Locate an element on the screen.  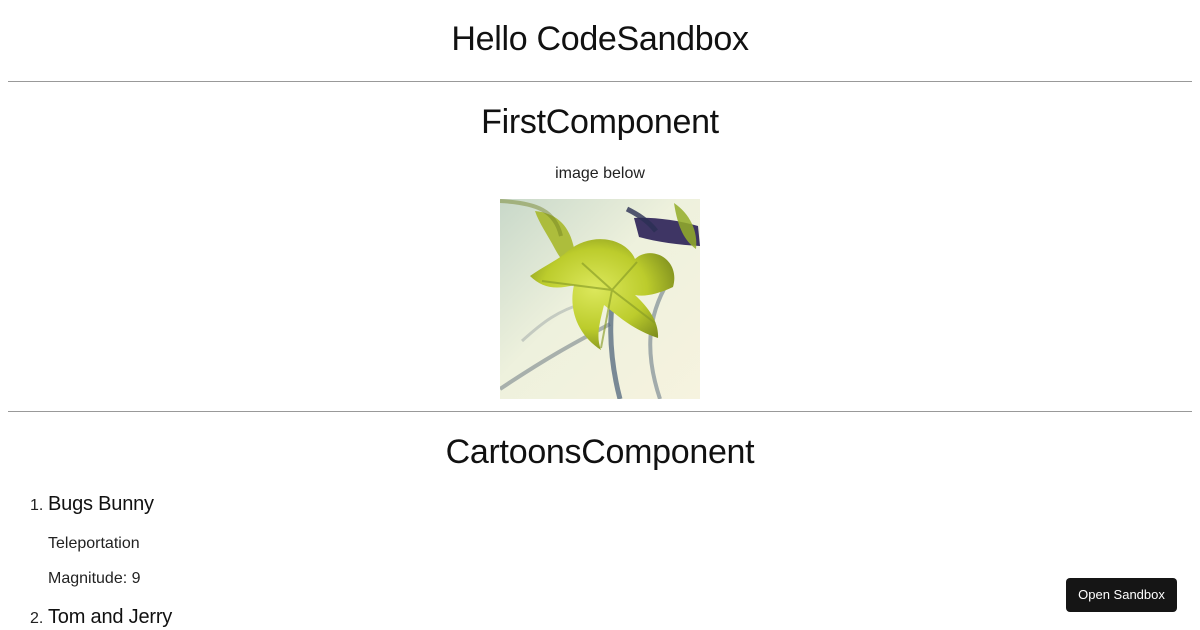
cartoons-component-heading: CartoonsComponent is located at coordinates (600, 452).